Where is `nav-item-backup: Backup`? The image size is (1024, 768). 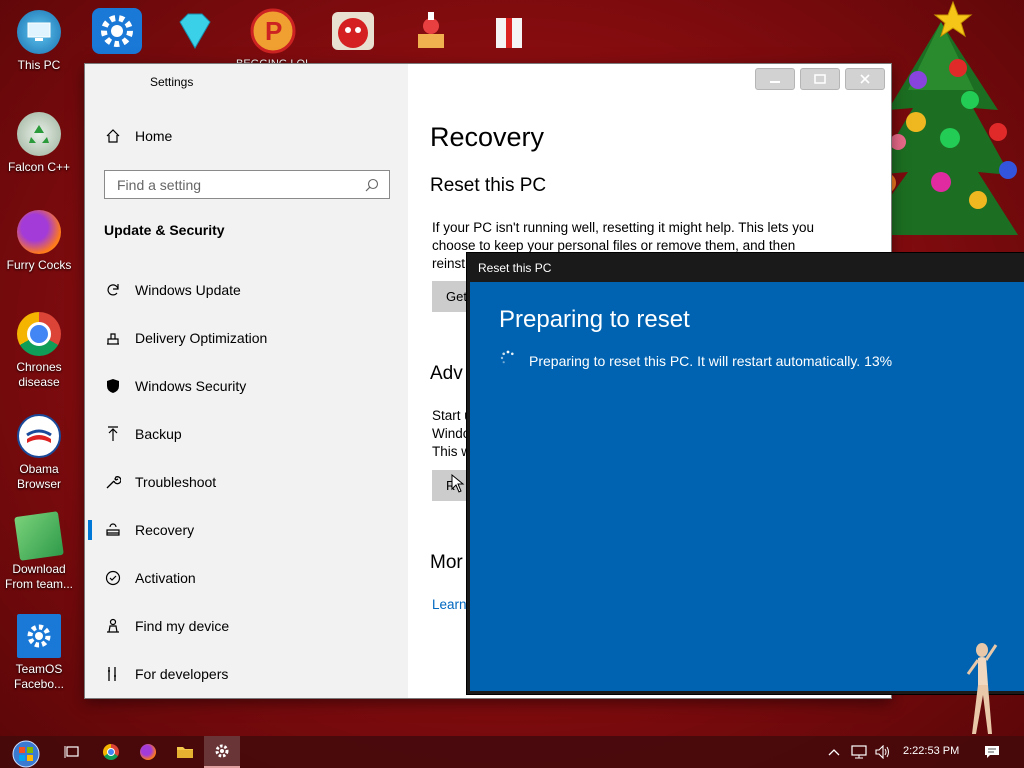
nav-item-backup: Backup is located at coordinates (246, 434).